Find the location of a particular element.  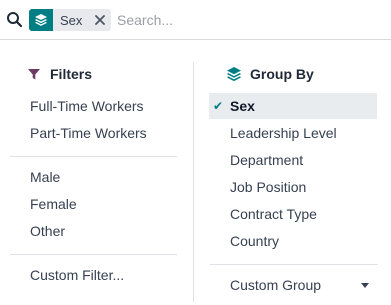

group-by-label: Contract Type is located at coordinates (273, 214).